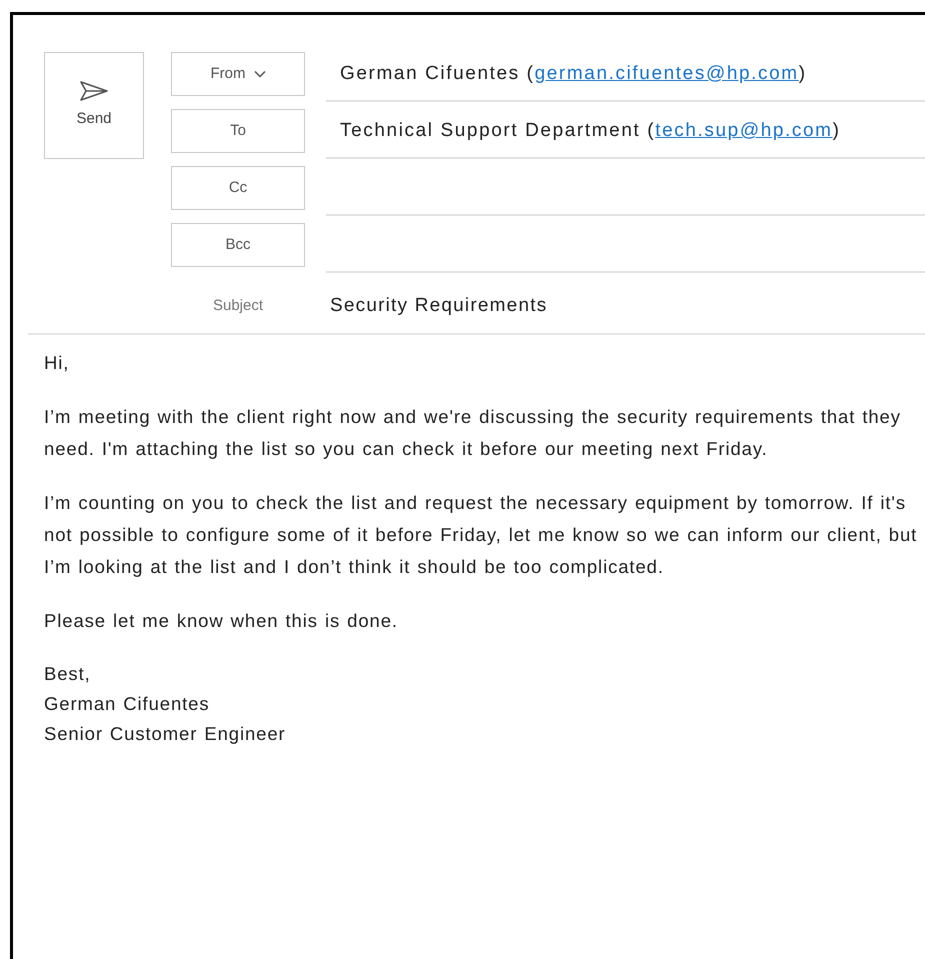 This screenshot has height=959, width=925. What do you see at coordinates (57, 363) in the screenshot?
I see `body-paragraph: Hi,` at bounding box center [57, 363].